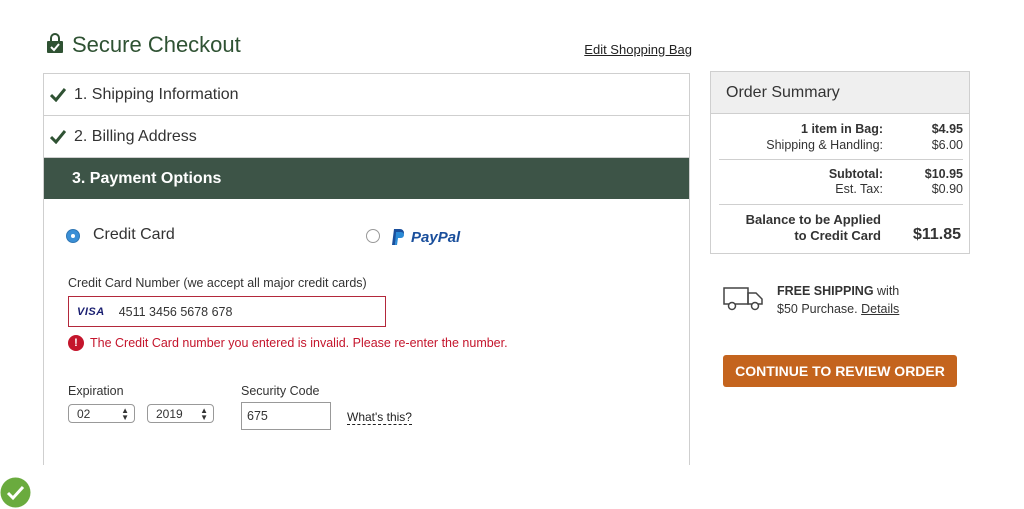 The width and height of the screenshot is (1024, 509). I want to click on balance-value: $11.85, so click(936, 234).